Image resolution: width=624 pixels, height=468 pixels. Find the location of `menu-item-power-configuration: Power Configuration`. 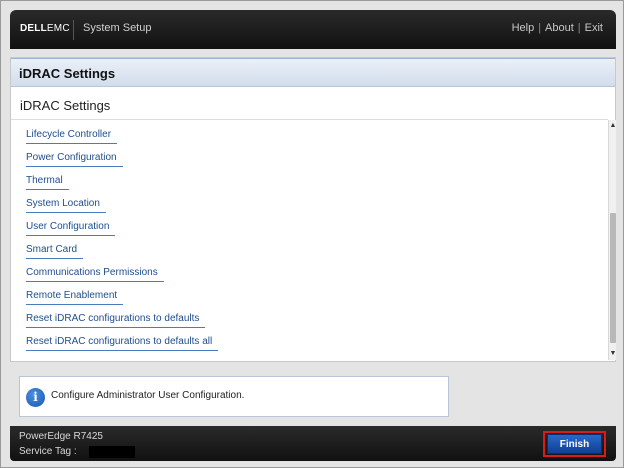

menu-item-power-configuration: Power Configuration is located at coordinates (74, 159).